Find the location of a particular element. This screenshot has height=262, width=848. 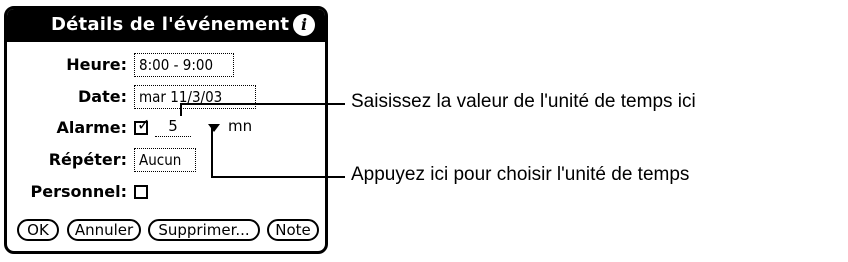

dialog-titlebar: Détails de l'événement i is located at coordinates (166, 25).